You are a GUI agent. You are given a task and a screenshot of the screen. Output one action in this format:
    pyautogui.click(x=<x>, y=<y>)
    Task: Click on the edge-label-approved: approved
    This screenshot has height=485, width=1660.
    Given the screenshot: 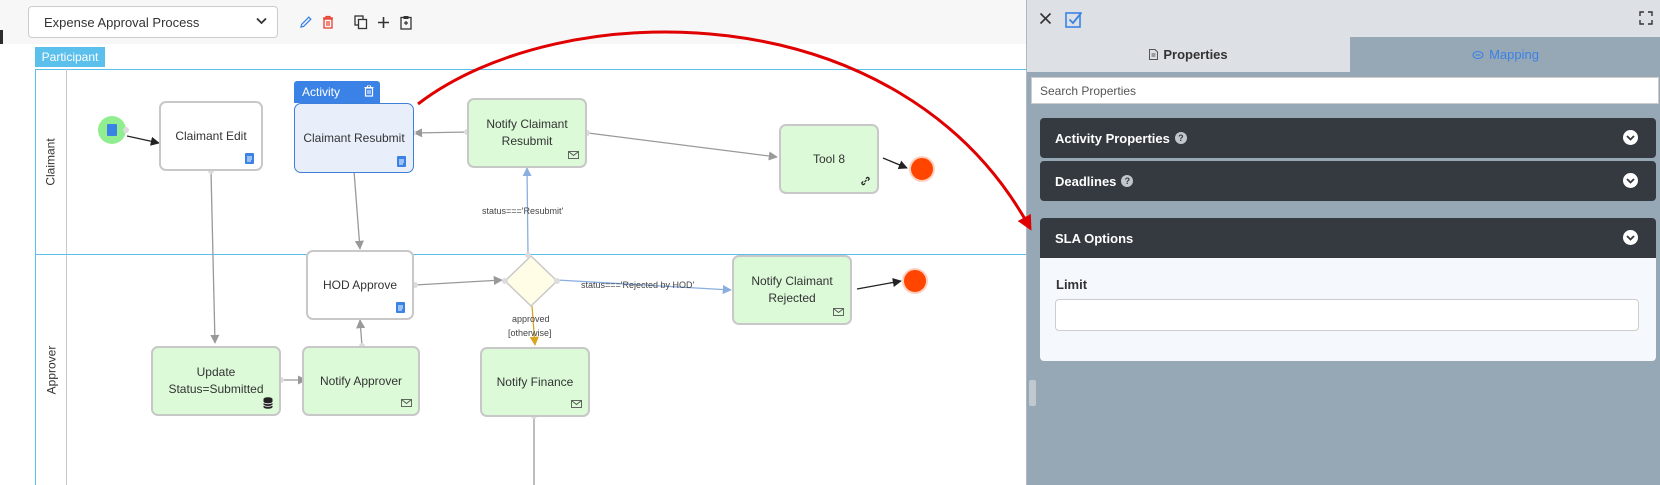 What is the action you would take?
    pyautogui.click(x=531, y=319)
    